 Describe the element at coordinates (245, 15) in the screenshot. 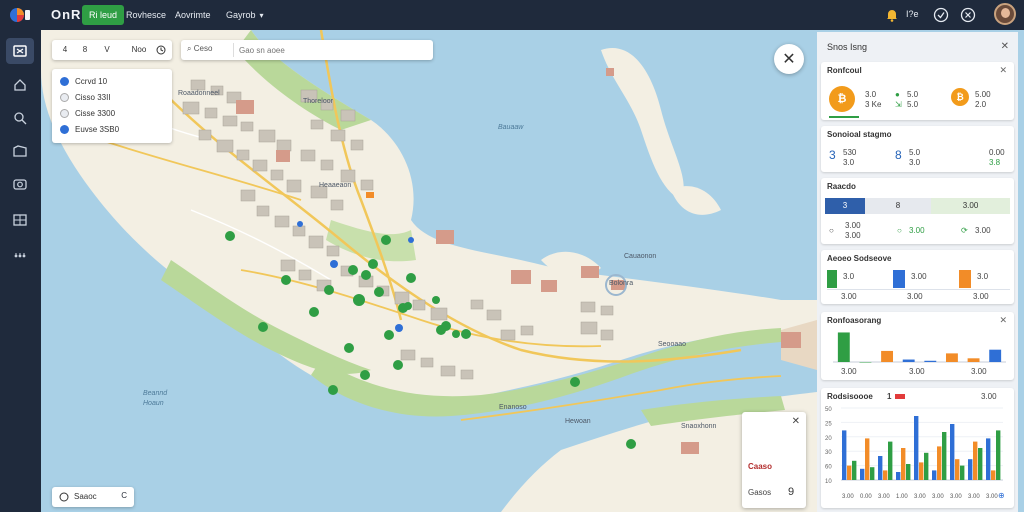

I see `top-tab-3: Gayrob ▾` at that location.